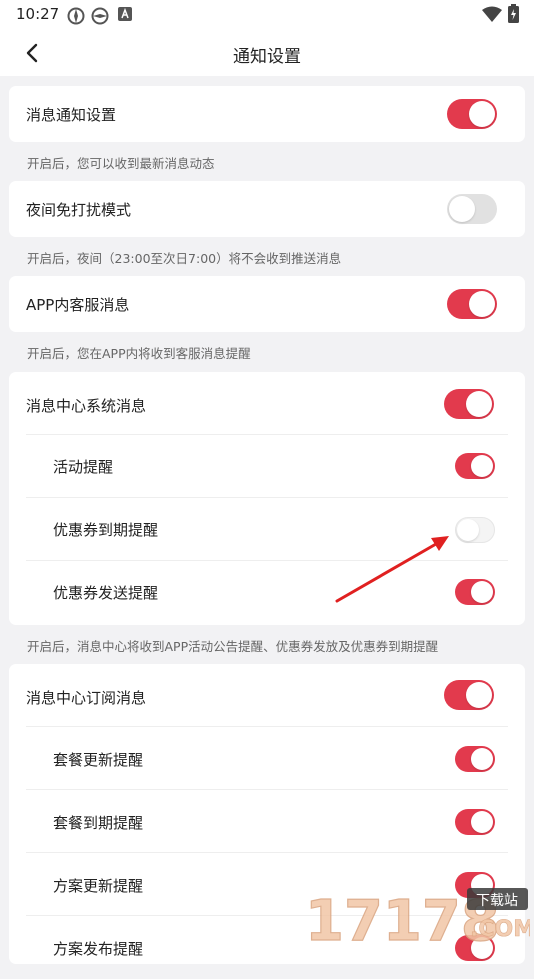  I want to click on activity-reminder-toggle, so click(475, 466).